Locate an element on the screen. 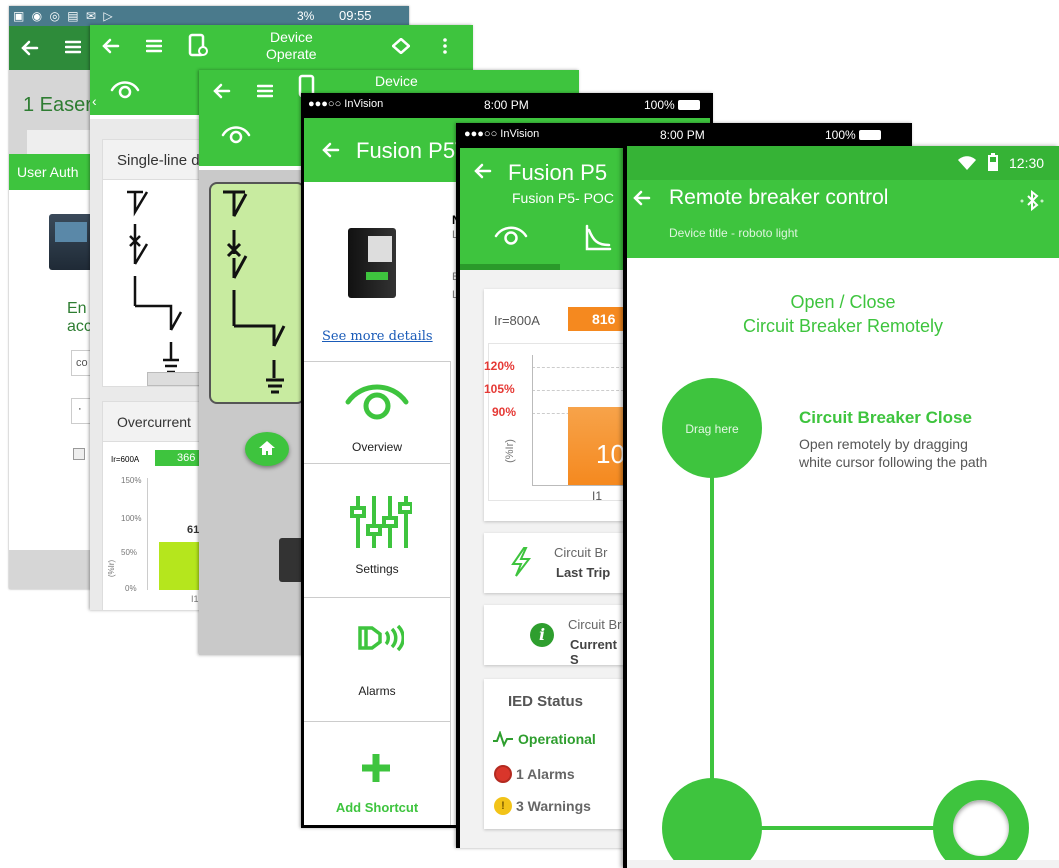  status-battery: 100% is located at coordinates (853, 135).